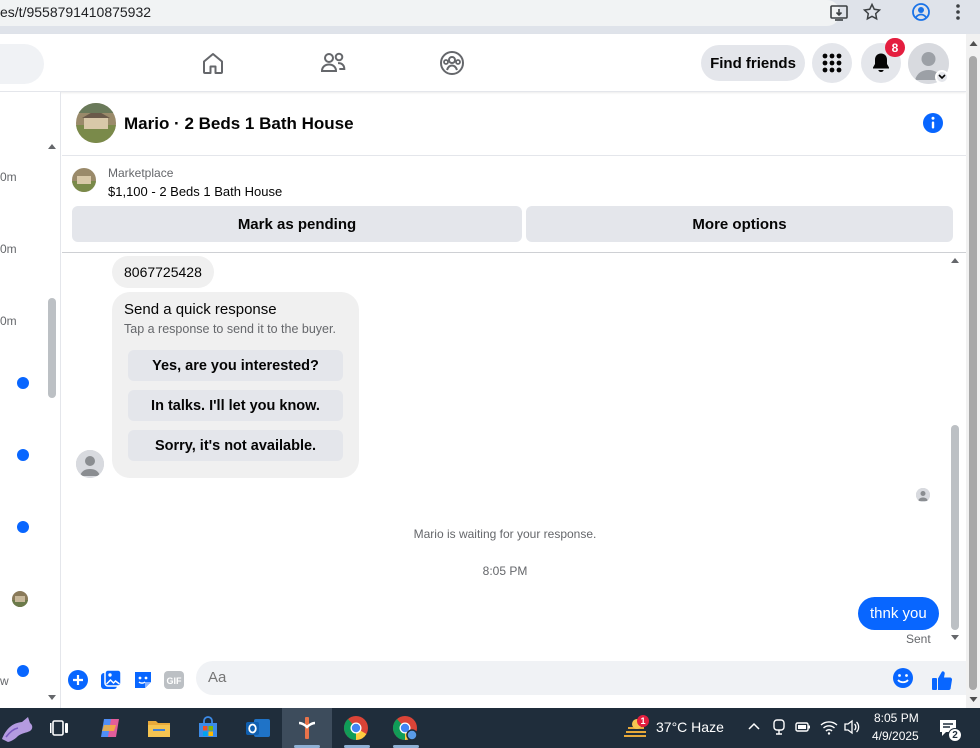 This screenshot has height=748, width=980. Describe the element at coordinates (22, 64) in the screenshot. I see `search-input` at that location.